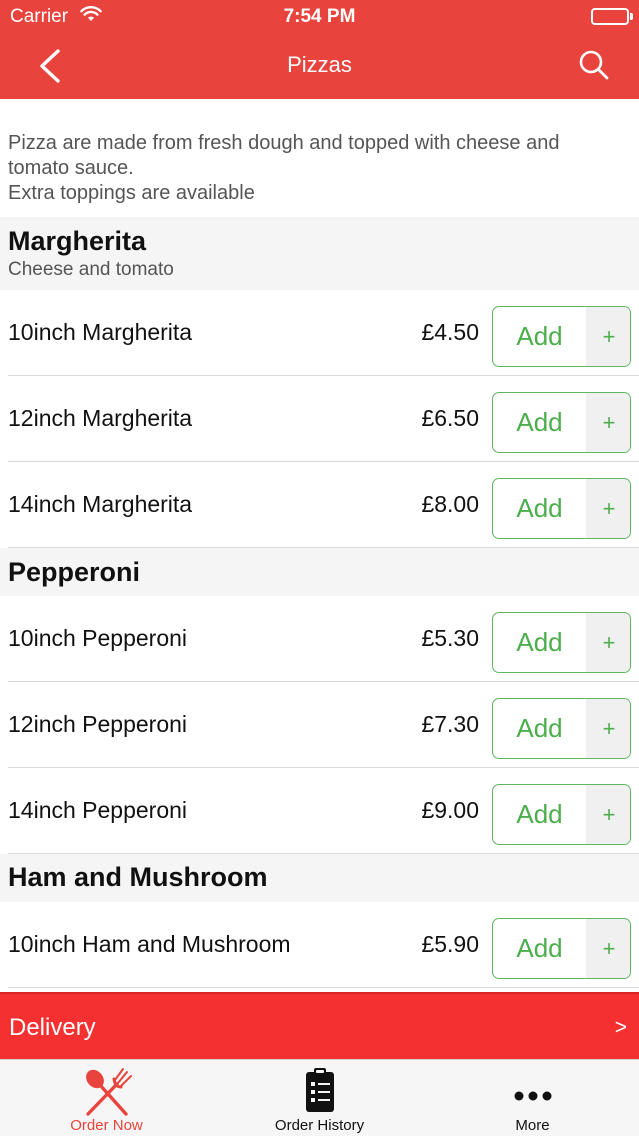  What do you see at coordinates (319, 419) in the screenshot?
I see `menu-item: 12inch Margherita £6.50 Add +` at bounding box center [319, 419].